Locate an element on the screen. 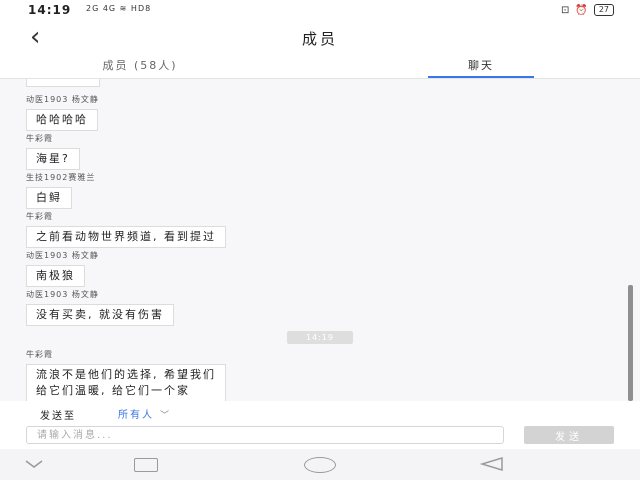 The image size is (640, 480). send-to-label: 发送至 is located at coordinates (58, 416).